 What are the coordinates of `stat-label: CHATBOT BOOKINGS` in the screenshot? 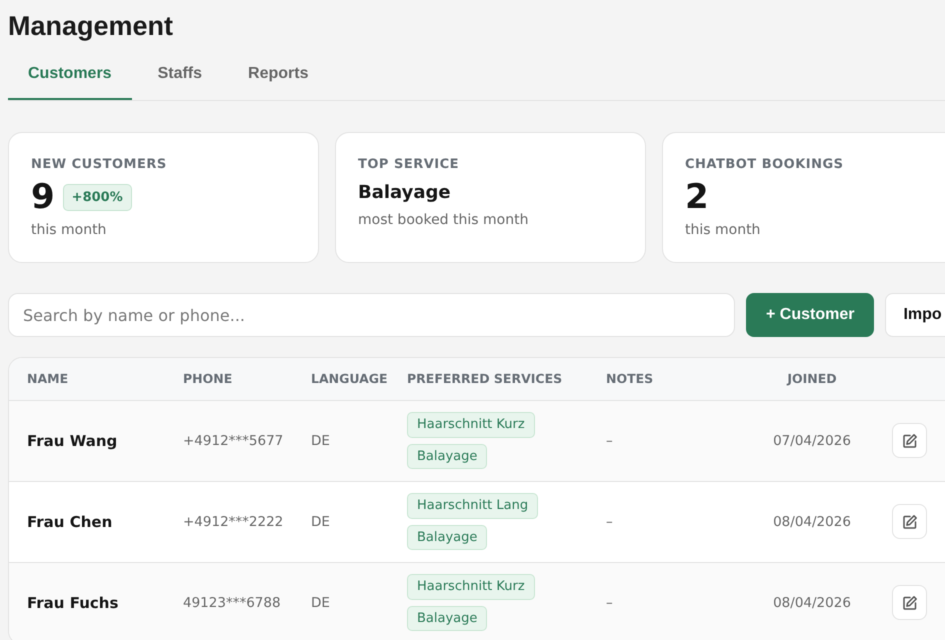 It's located at (765, 165).